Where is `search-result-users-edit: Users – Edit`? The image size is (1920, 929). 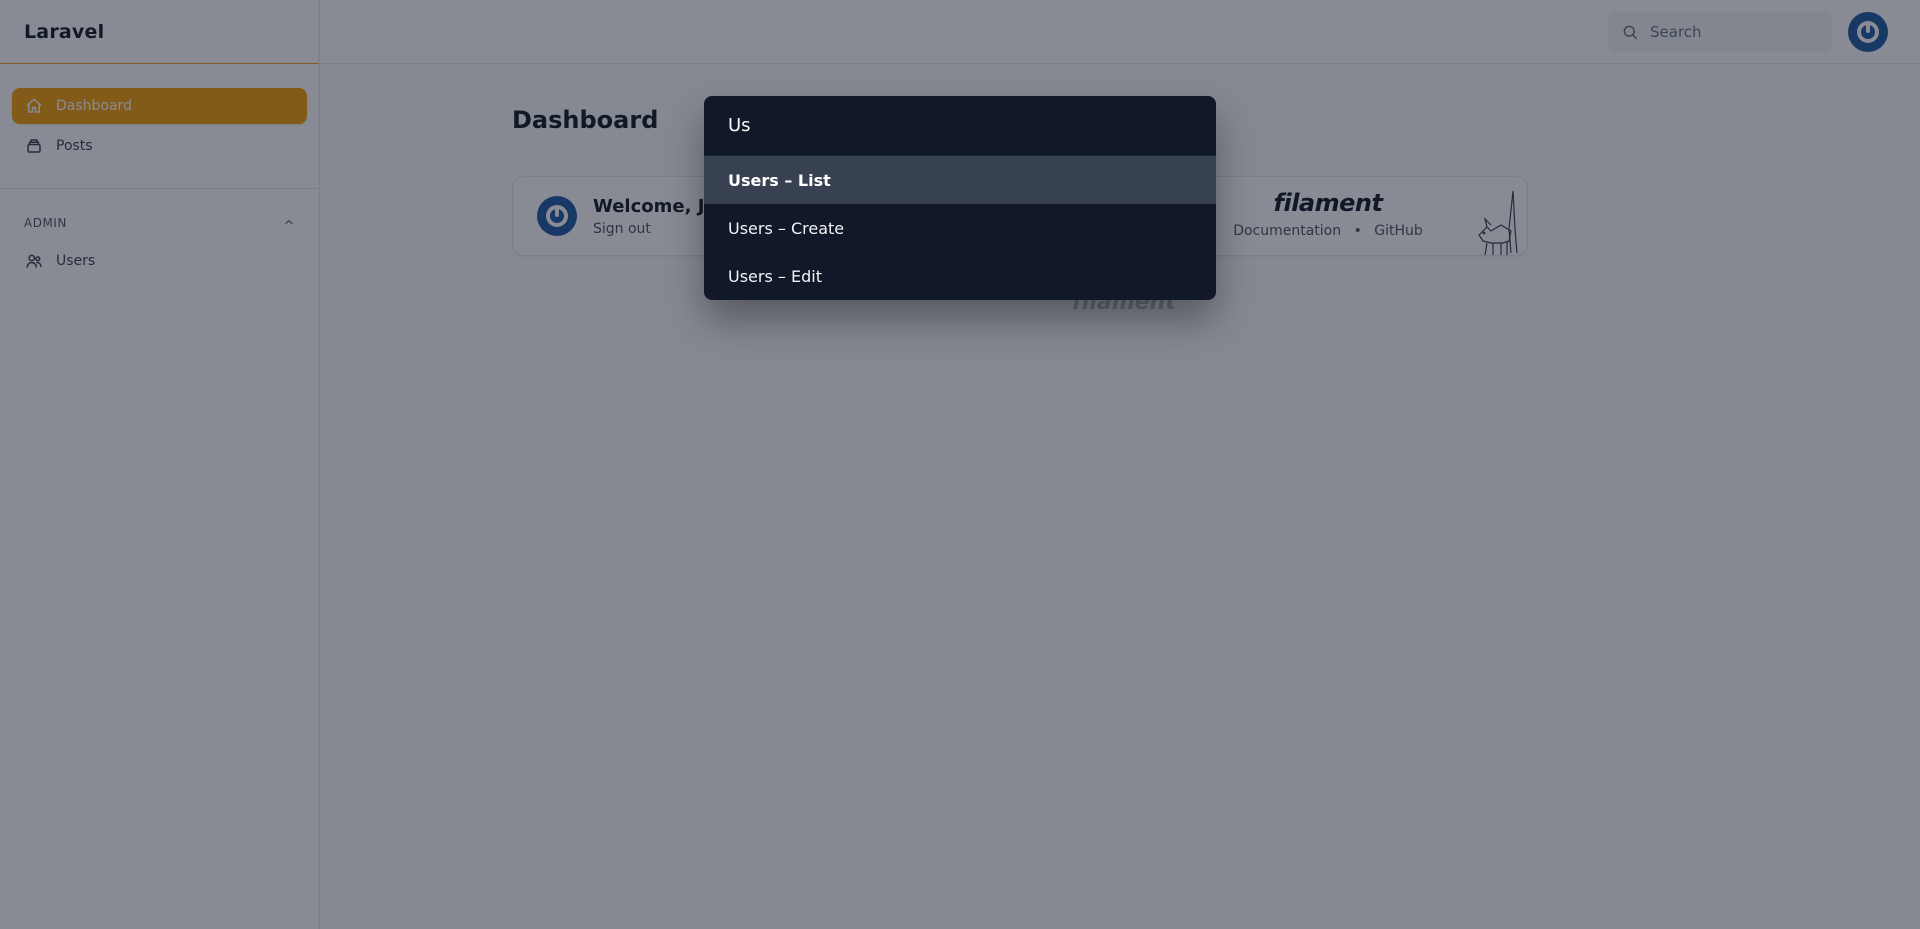
search-result-users-edit: Users – Edit is located at coordinates (960, 276).